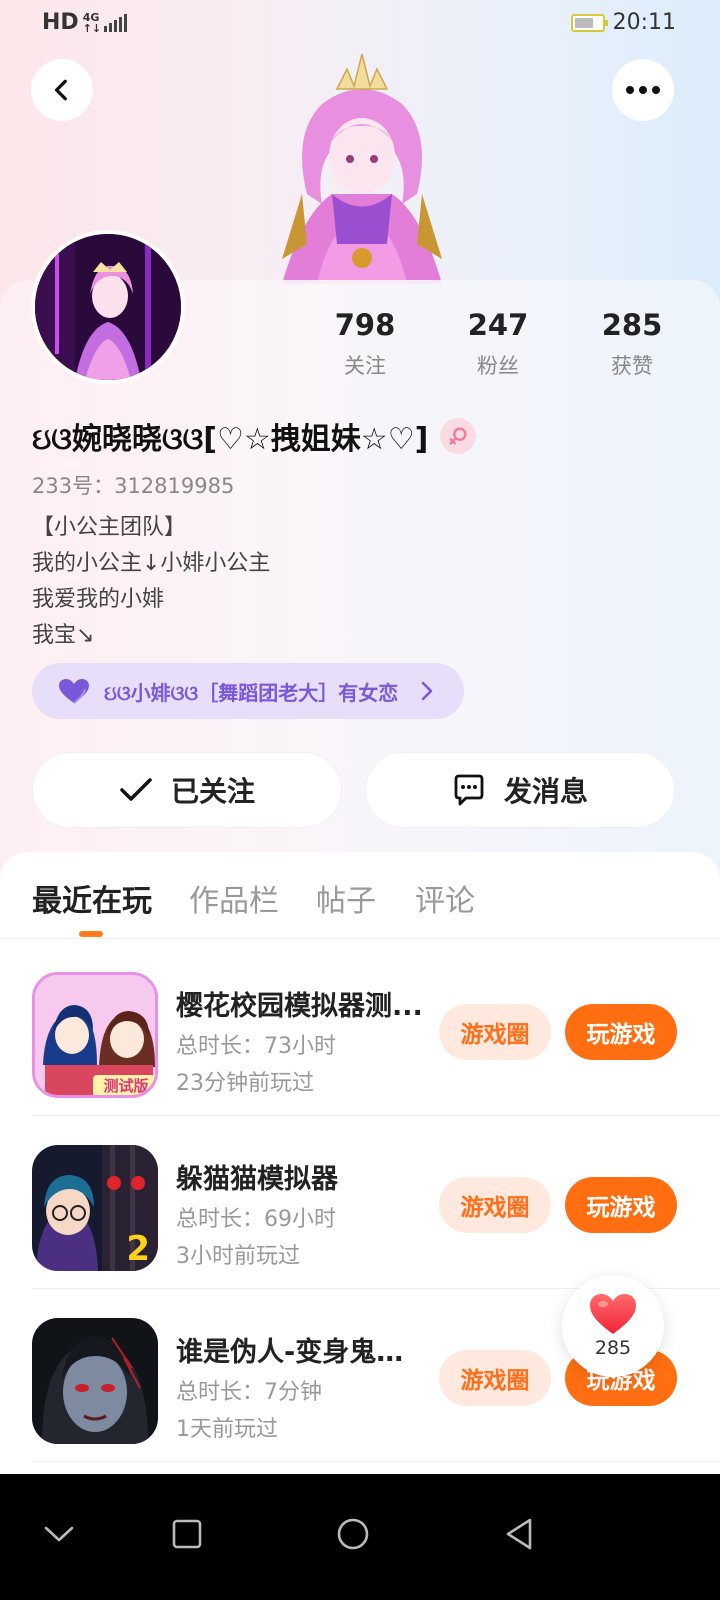  Describe the element at coordinates (151, 582) in the screenshot. I see `bio: 【小公主团队】 我的小公主↓小婔小公主 我爱我的小婔 我宝↘` at that location.